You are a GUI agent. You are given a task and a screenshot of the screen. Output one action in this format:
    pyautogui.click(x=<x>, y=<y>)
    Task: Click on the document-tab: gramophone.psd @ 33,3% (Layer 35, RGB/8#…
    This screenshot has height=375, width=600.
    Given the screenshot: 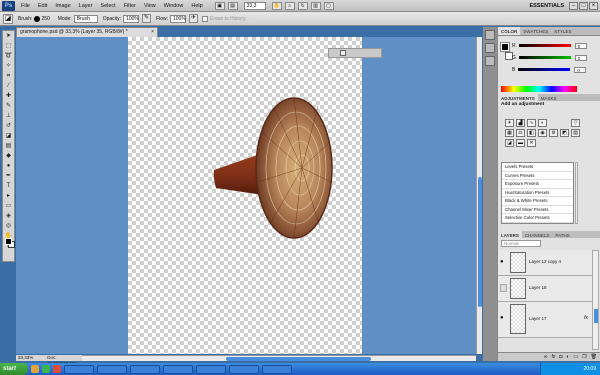 What is the action you would take?
    pyautogui.click(x=87, y=32)
    